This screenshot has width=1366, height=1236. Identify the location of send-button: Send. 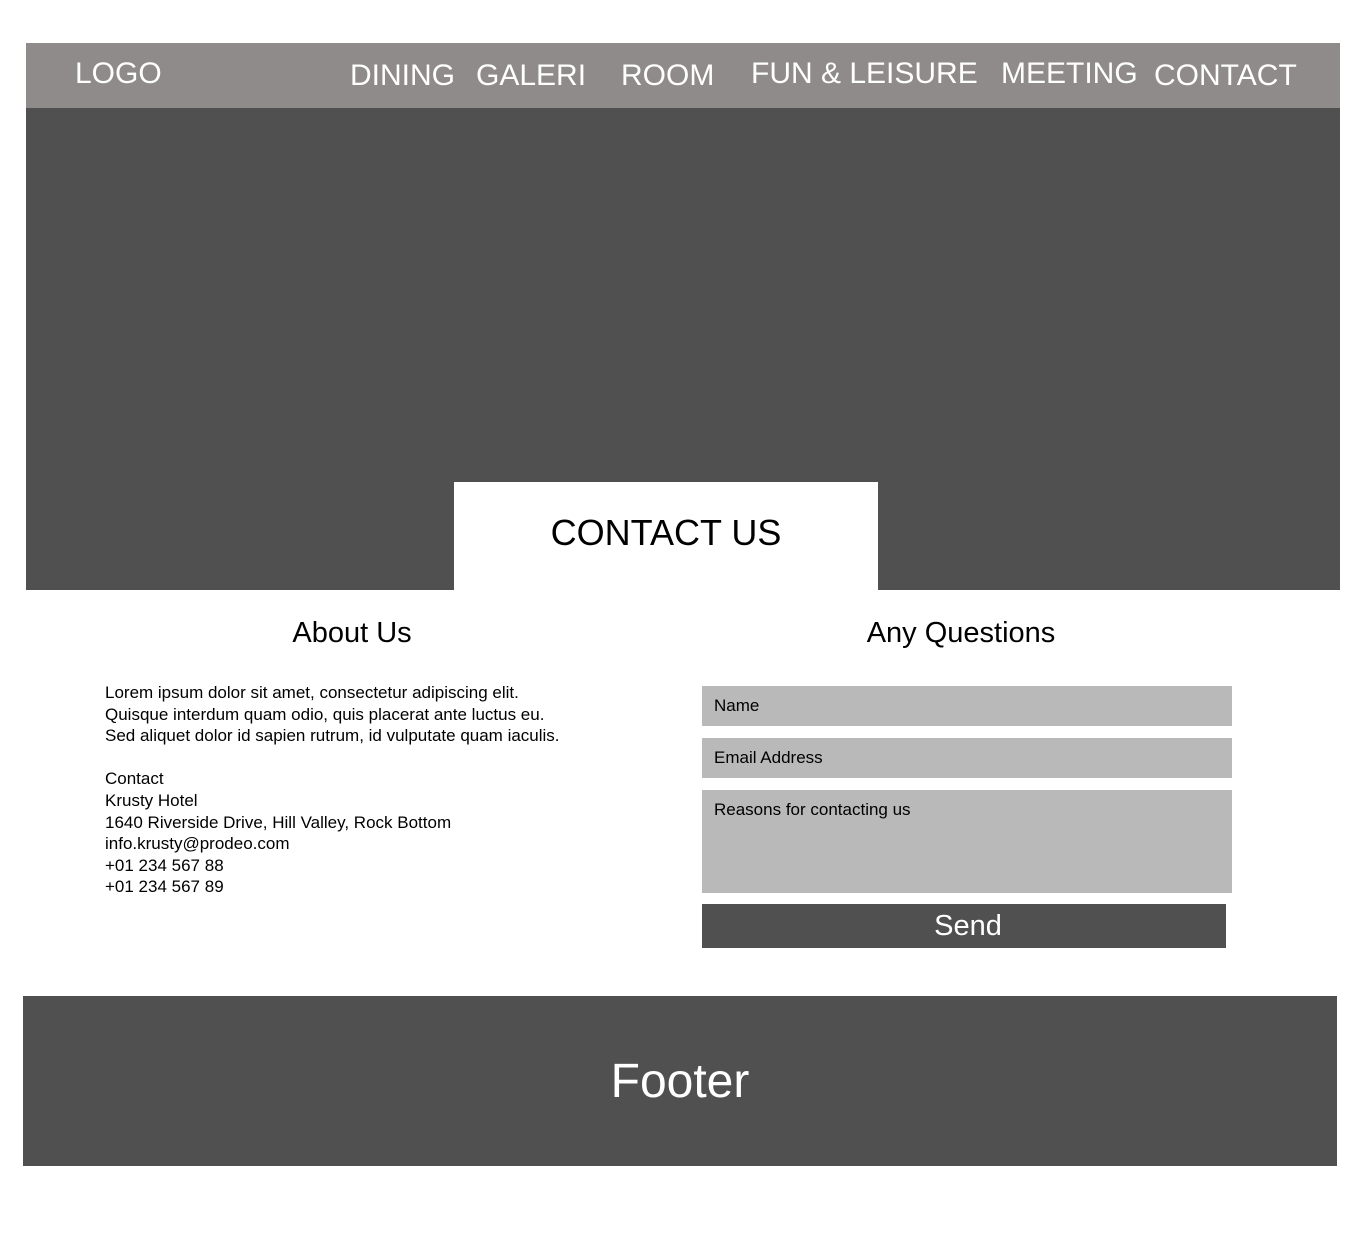
(964, 926).